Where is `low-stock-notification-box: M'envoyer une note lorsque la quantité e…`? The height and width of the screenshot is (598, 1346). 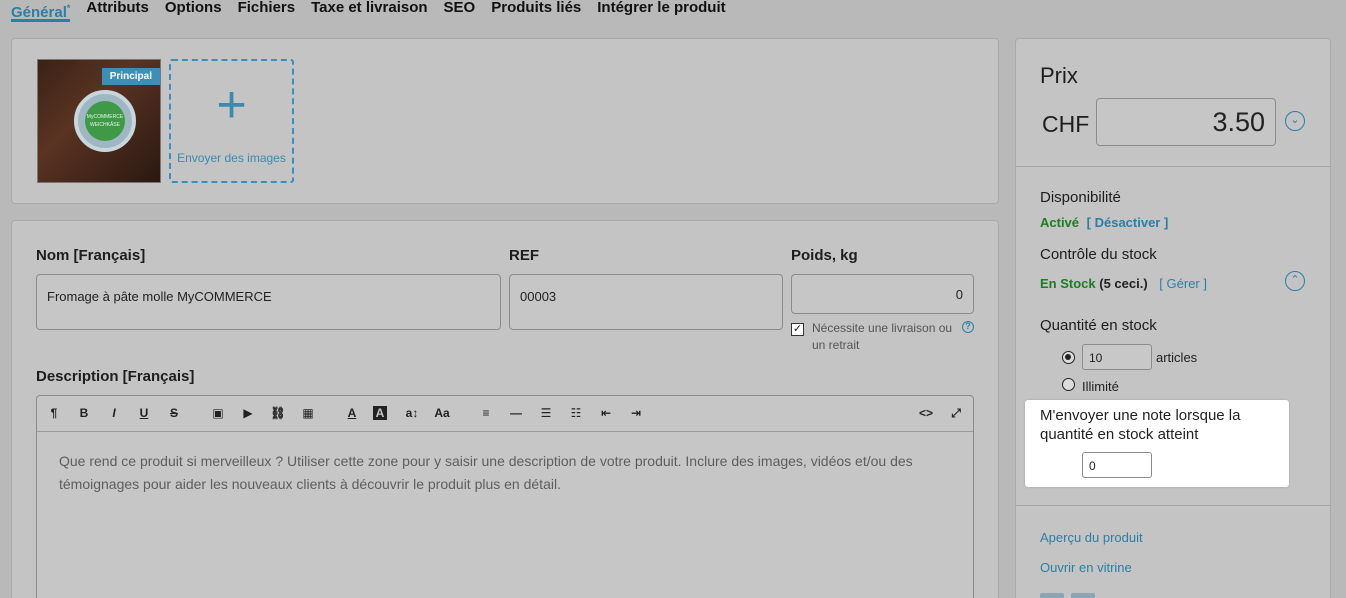 low-stock-notification-box: M'envoyer une note lorsque la quantité e… is located at coordinates (1157, 443).